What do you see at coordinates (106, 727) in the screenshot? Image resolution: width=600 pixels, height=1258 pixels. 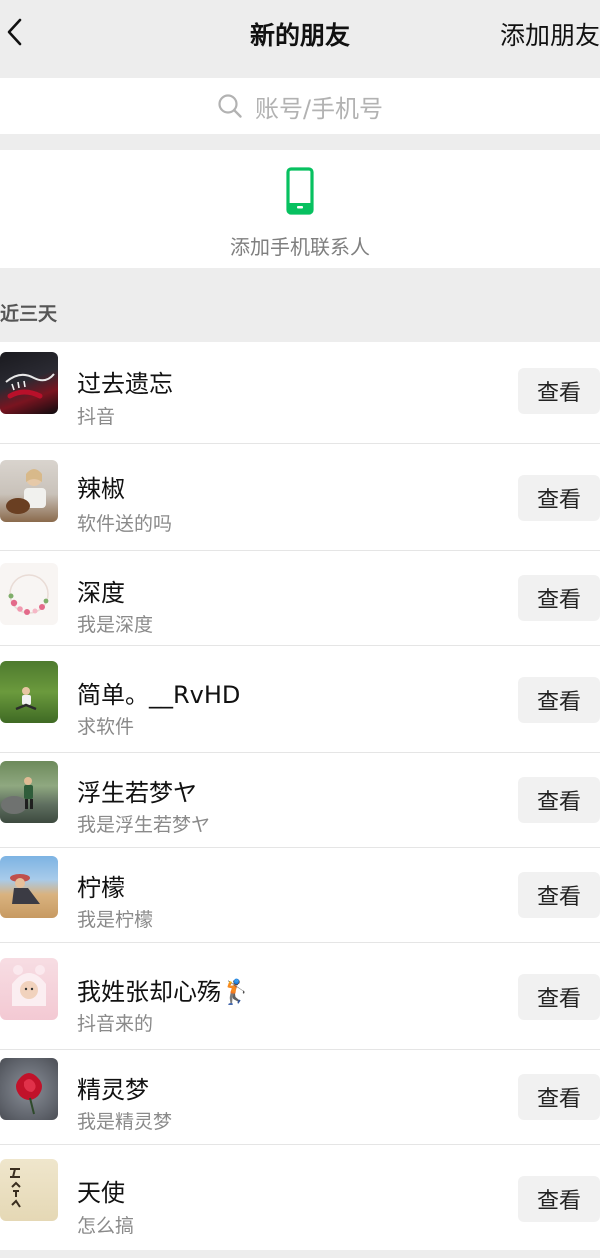 I see `friend-note: 求软件` at bounding box center [106, 727].